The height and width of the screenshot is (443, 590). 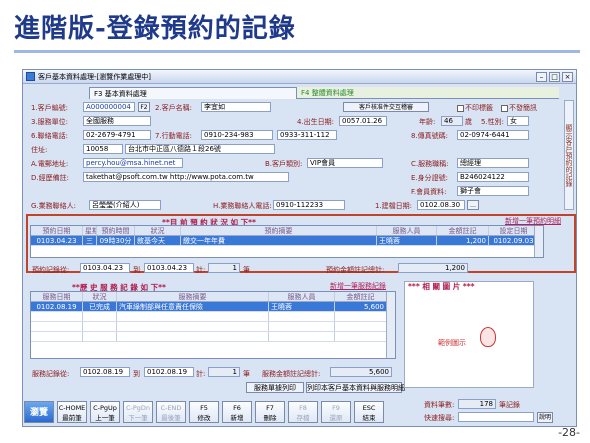 What do you see at coordinates (158, 230) in the screenshot?
I see `col-status: 狀況` at bounding box center [158, 230].